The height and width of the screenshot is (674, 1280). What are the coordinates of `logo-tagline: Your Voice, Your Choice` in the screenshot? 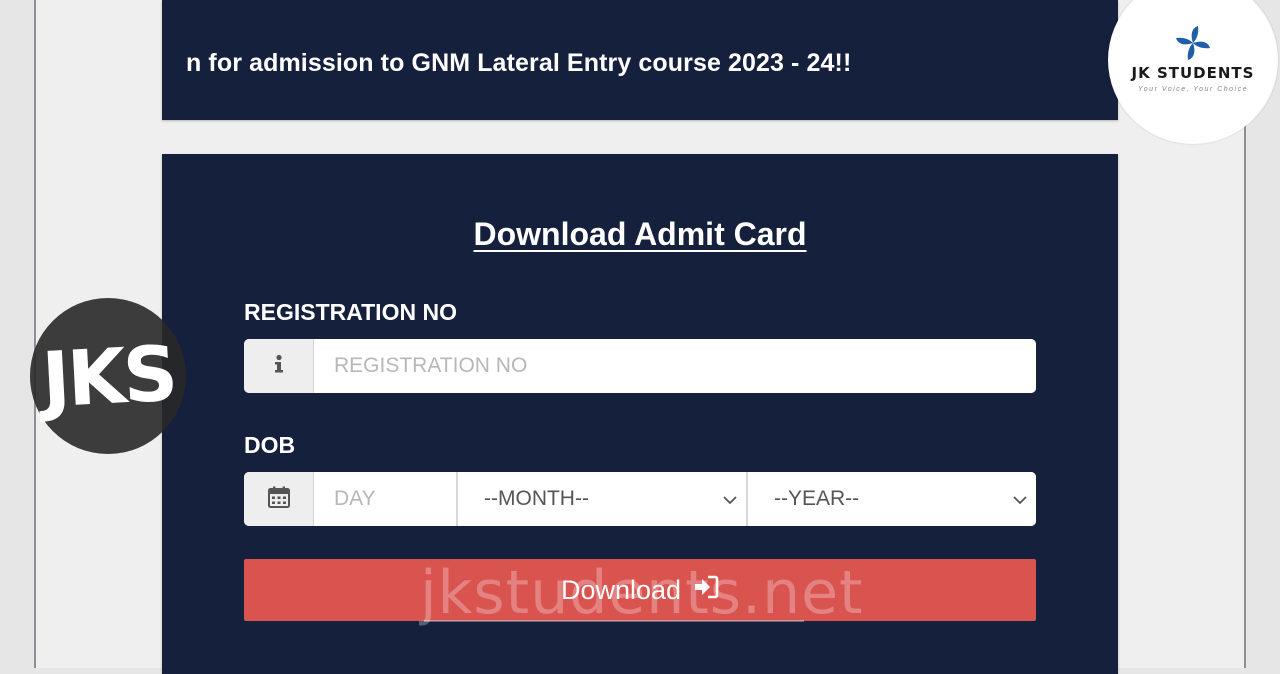 It's located at (1193, 89).